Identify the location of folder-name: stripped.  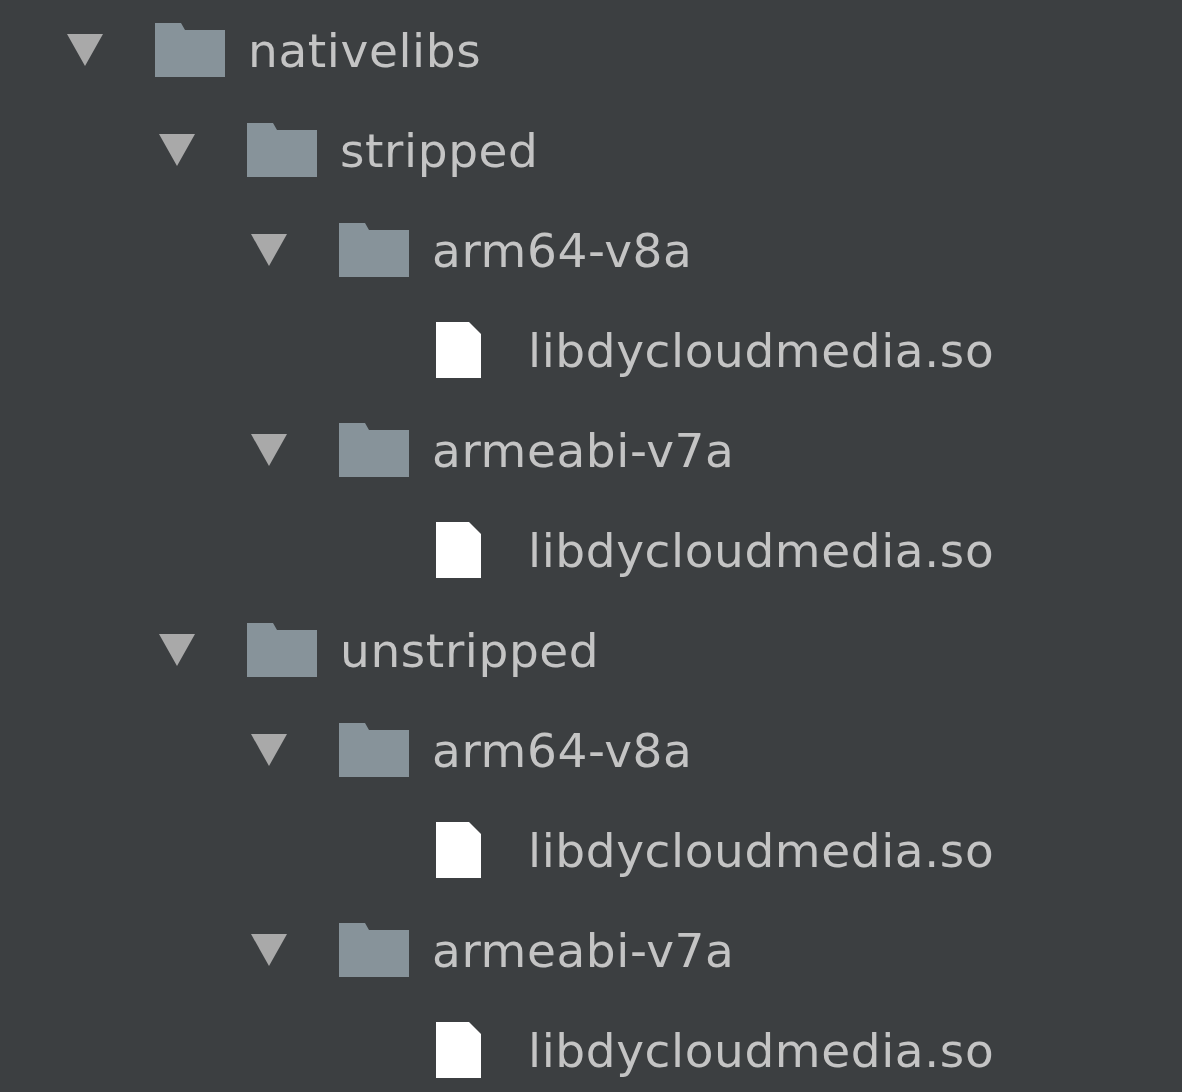
(439, 150).